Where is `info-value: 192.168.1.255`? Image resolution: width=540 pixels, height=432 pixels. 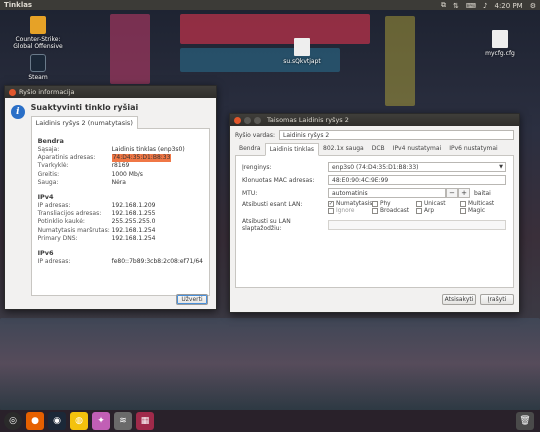
info-value: 192.168.1.255 is located at coordinates (133, 214).